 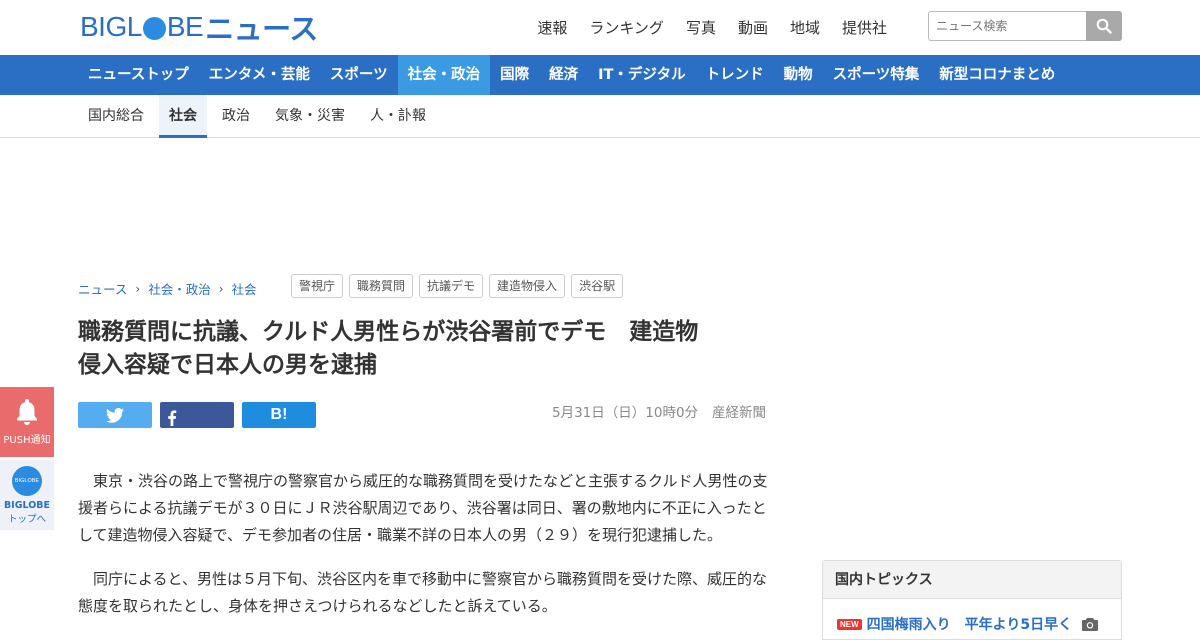 I want to click on biglobe-top-label-2: トップへ, so click(x=26, y=519).